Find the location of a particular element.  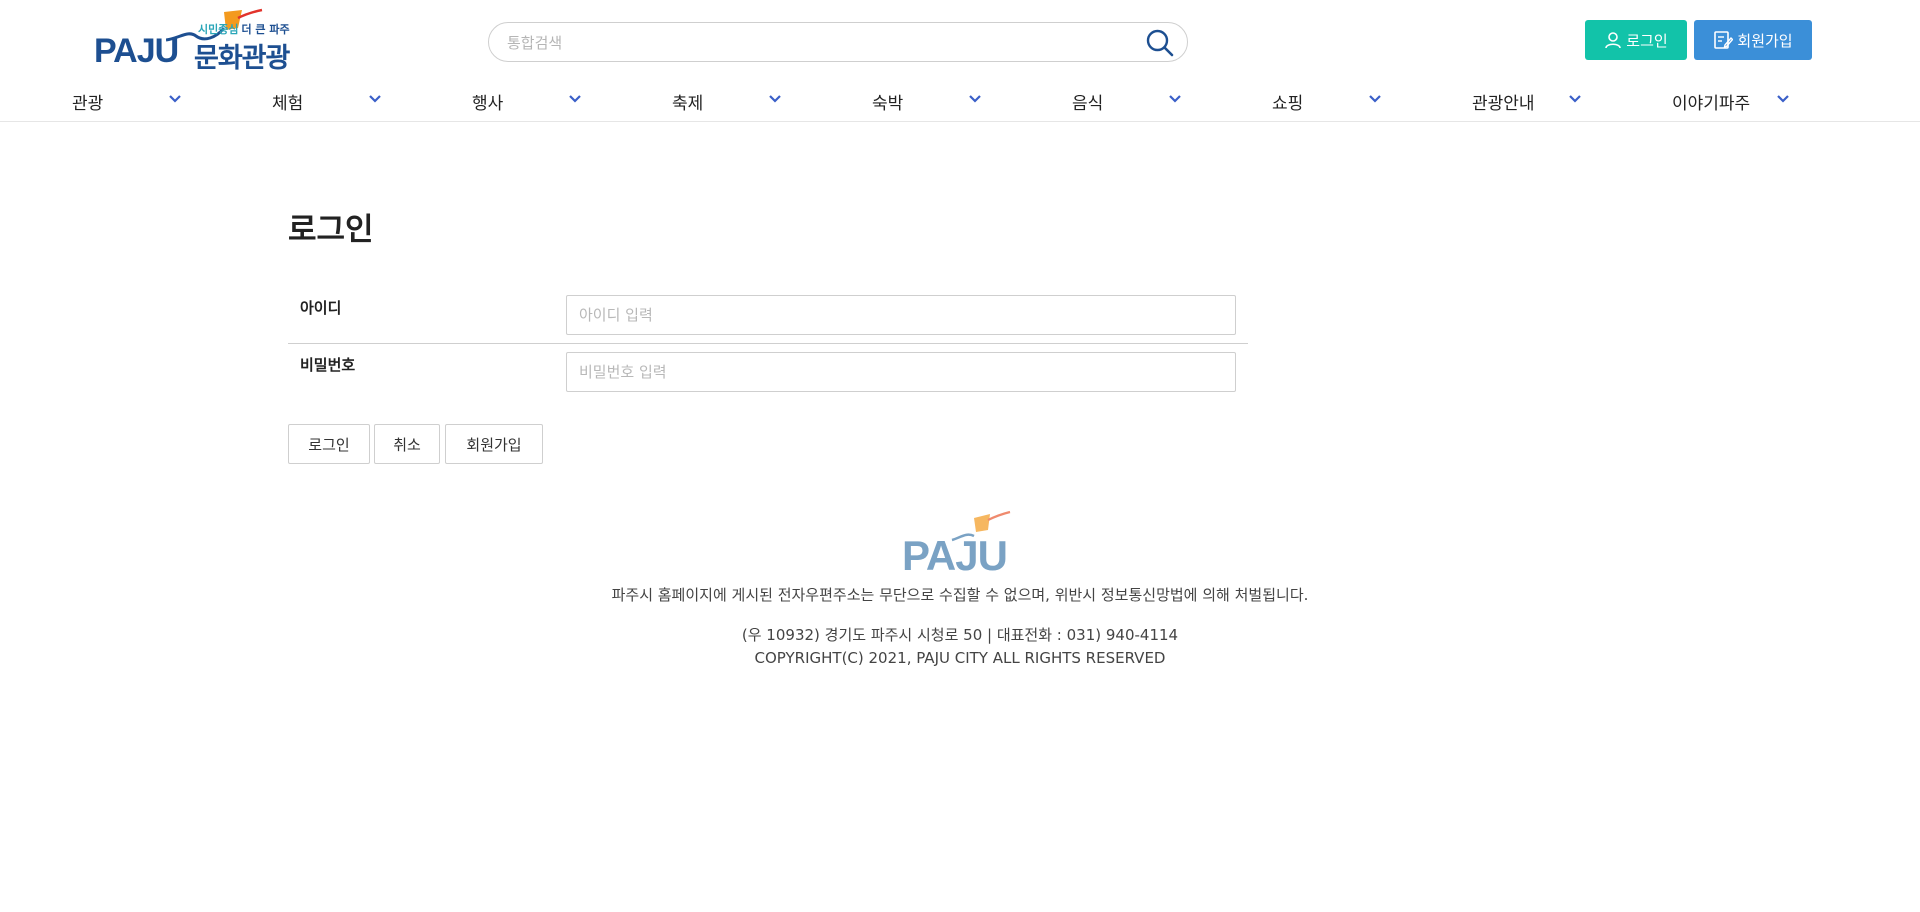

nav-item-label: 관광 is located at coordinates (88, 104).